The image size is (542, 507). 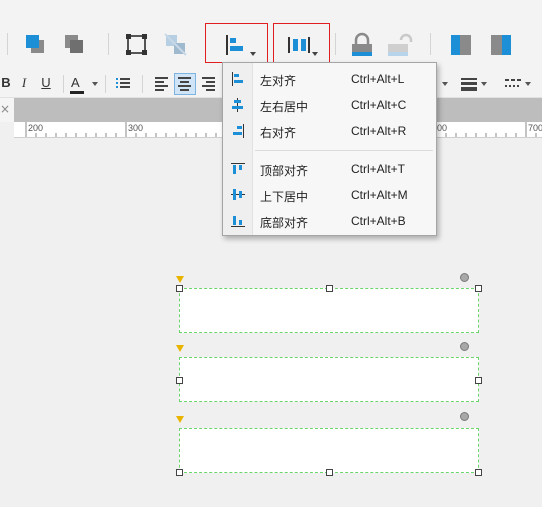 What do you see at coordinates (284, 171) in the screenshot?
I see `menu-item-label: 顶部对齐` at bounding box center [284, 171].